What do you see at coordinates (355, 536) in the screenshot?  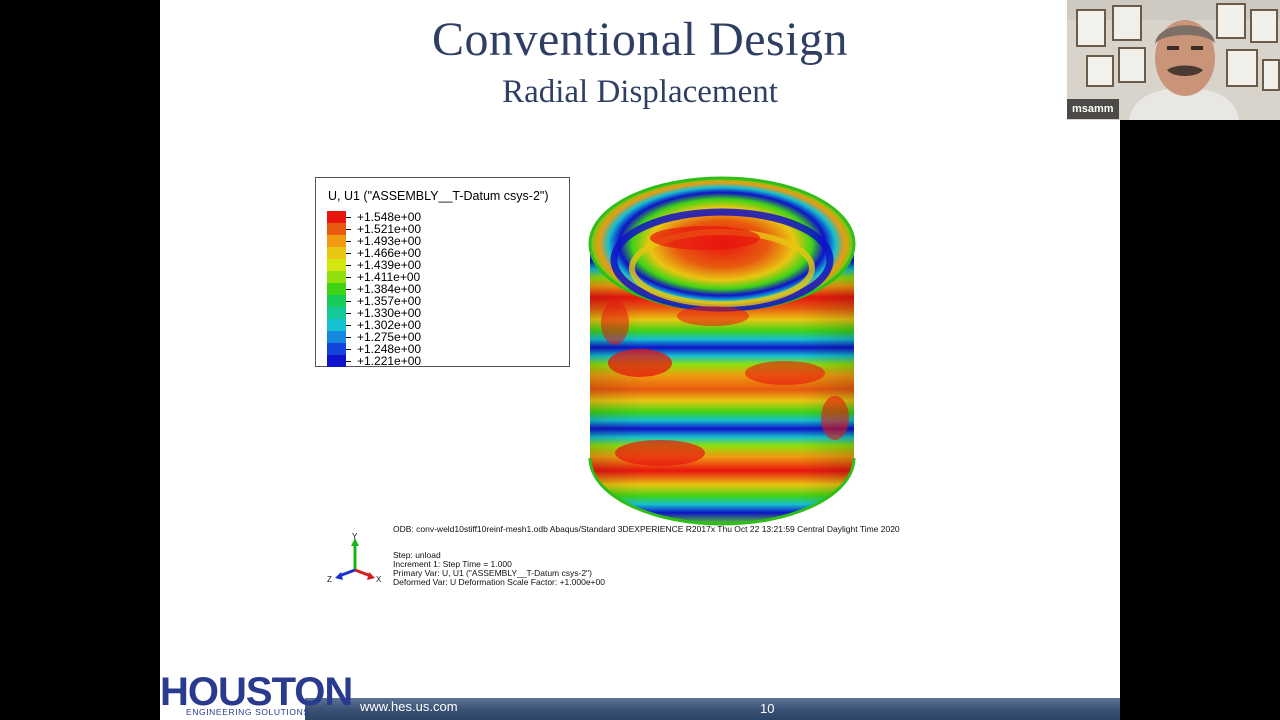 I see `triad-y-label: Y` at bounding box center [355, 536].